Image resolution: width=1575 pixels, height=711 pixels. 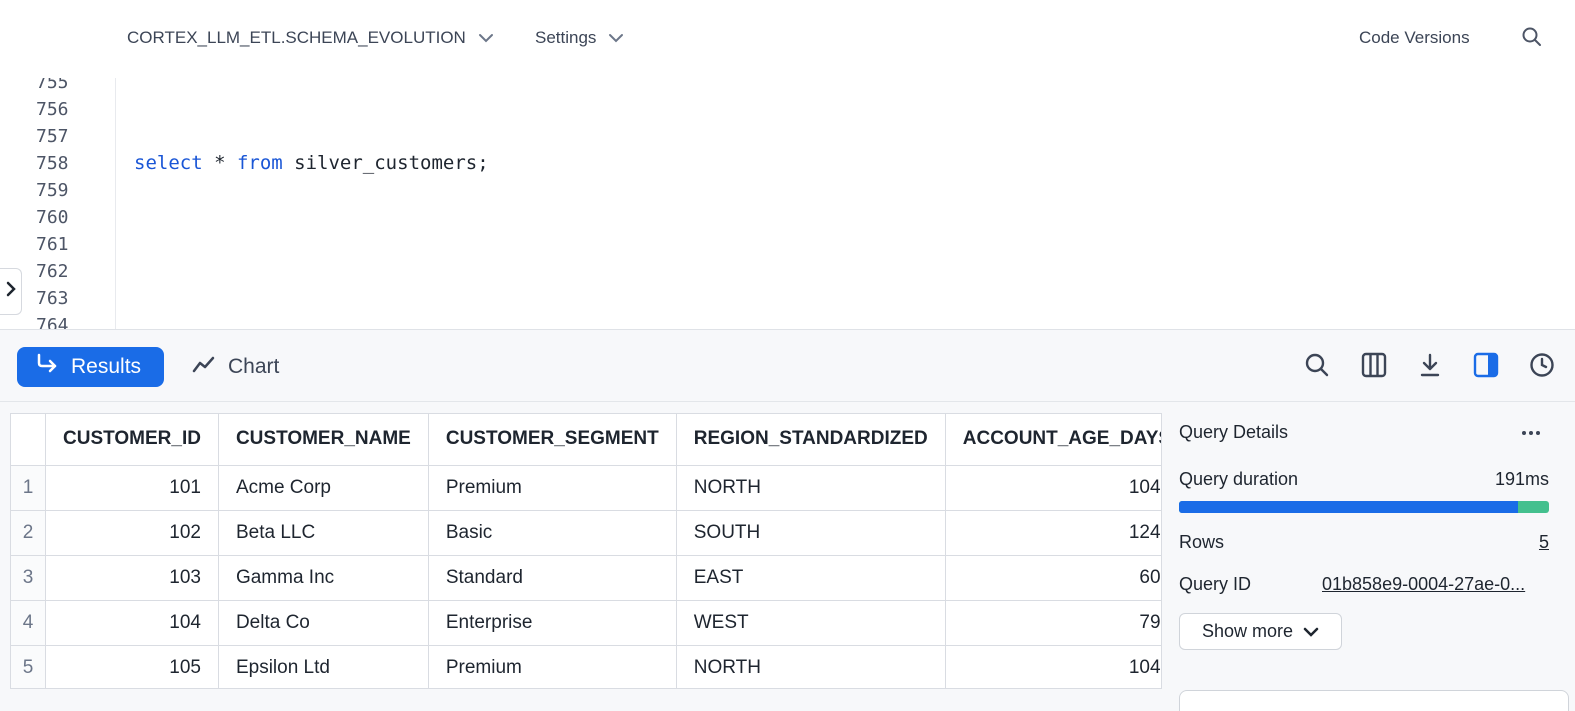 What do you see at coordinates (106, 366) in the screenshot?
I see `results-tab-label: Results` at bounding box center [106, 366].